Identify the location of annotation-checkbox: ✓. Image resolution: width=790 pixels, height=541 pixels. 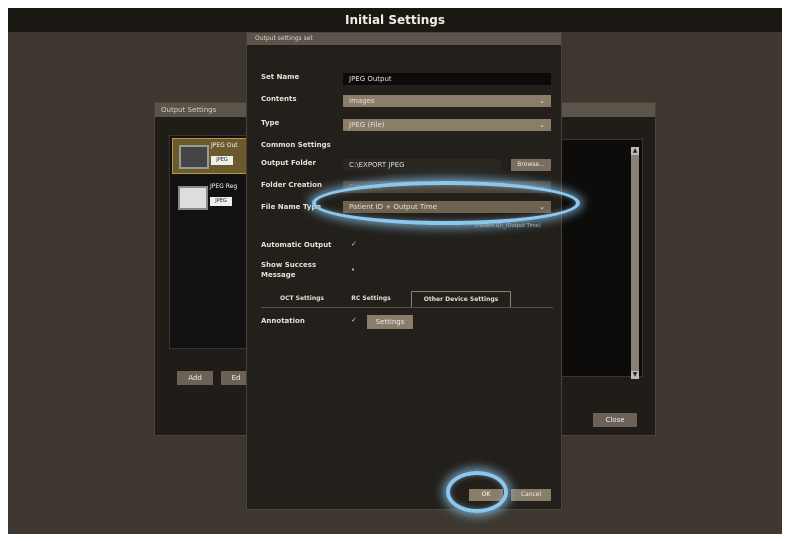
(354, 320).